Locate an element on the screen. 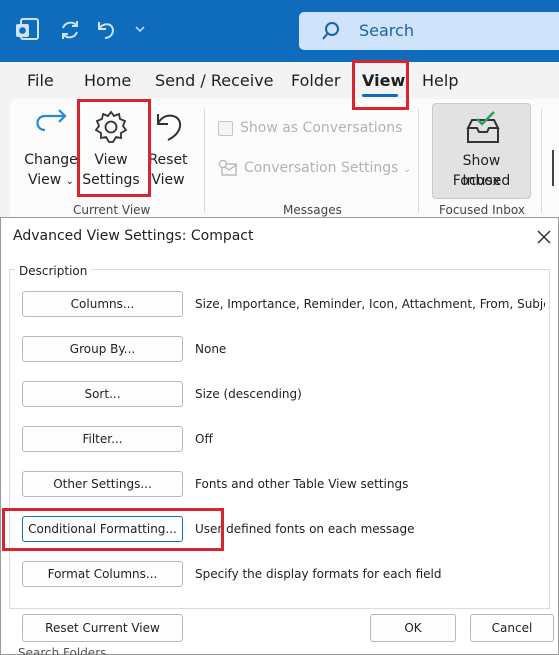 This screenshot has height=655, width=559. change-view-button: Change View ⌄ is located at coordinates (51, 149).